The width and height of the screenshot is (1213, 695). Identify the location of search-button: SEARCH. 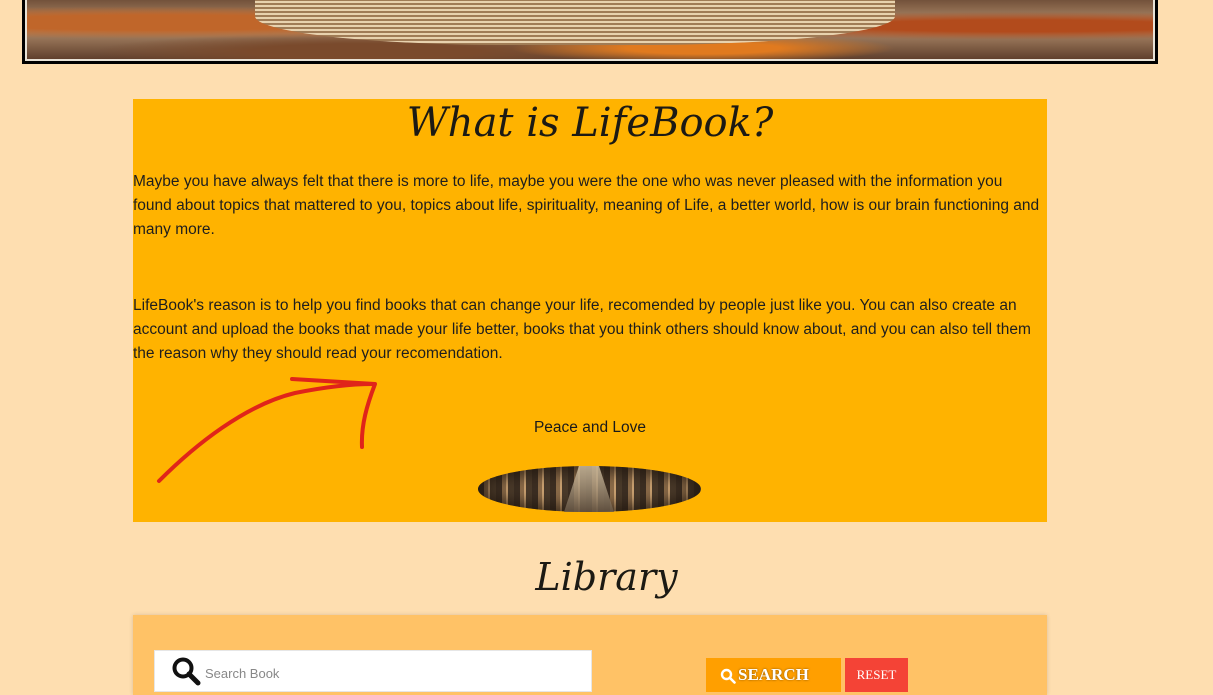
(773, 675).